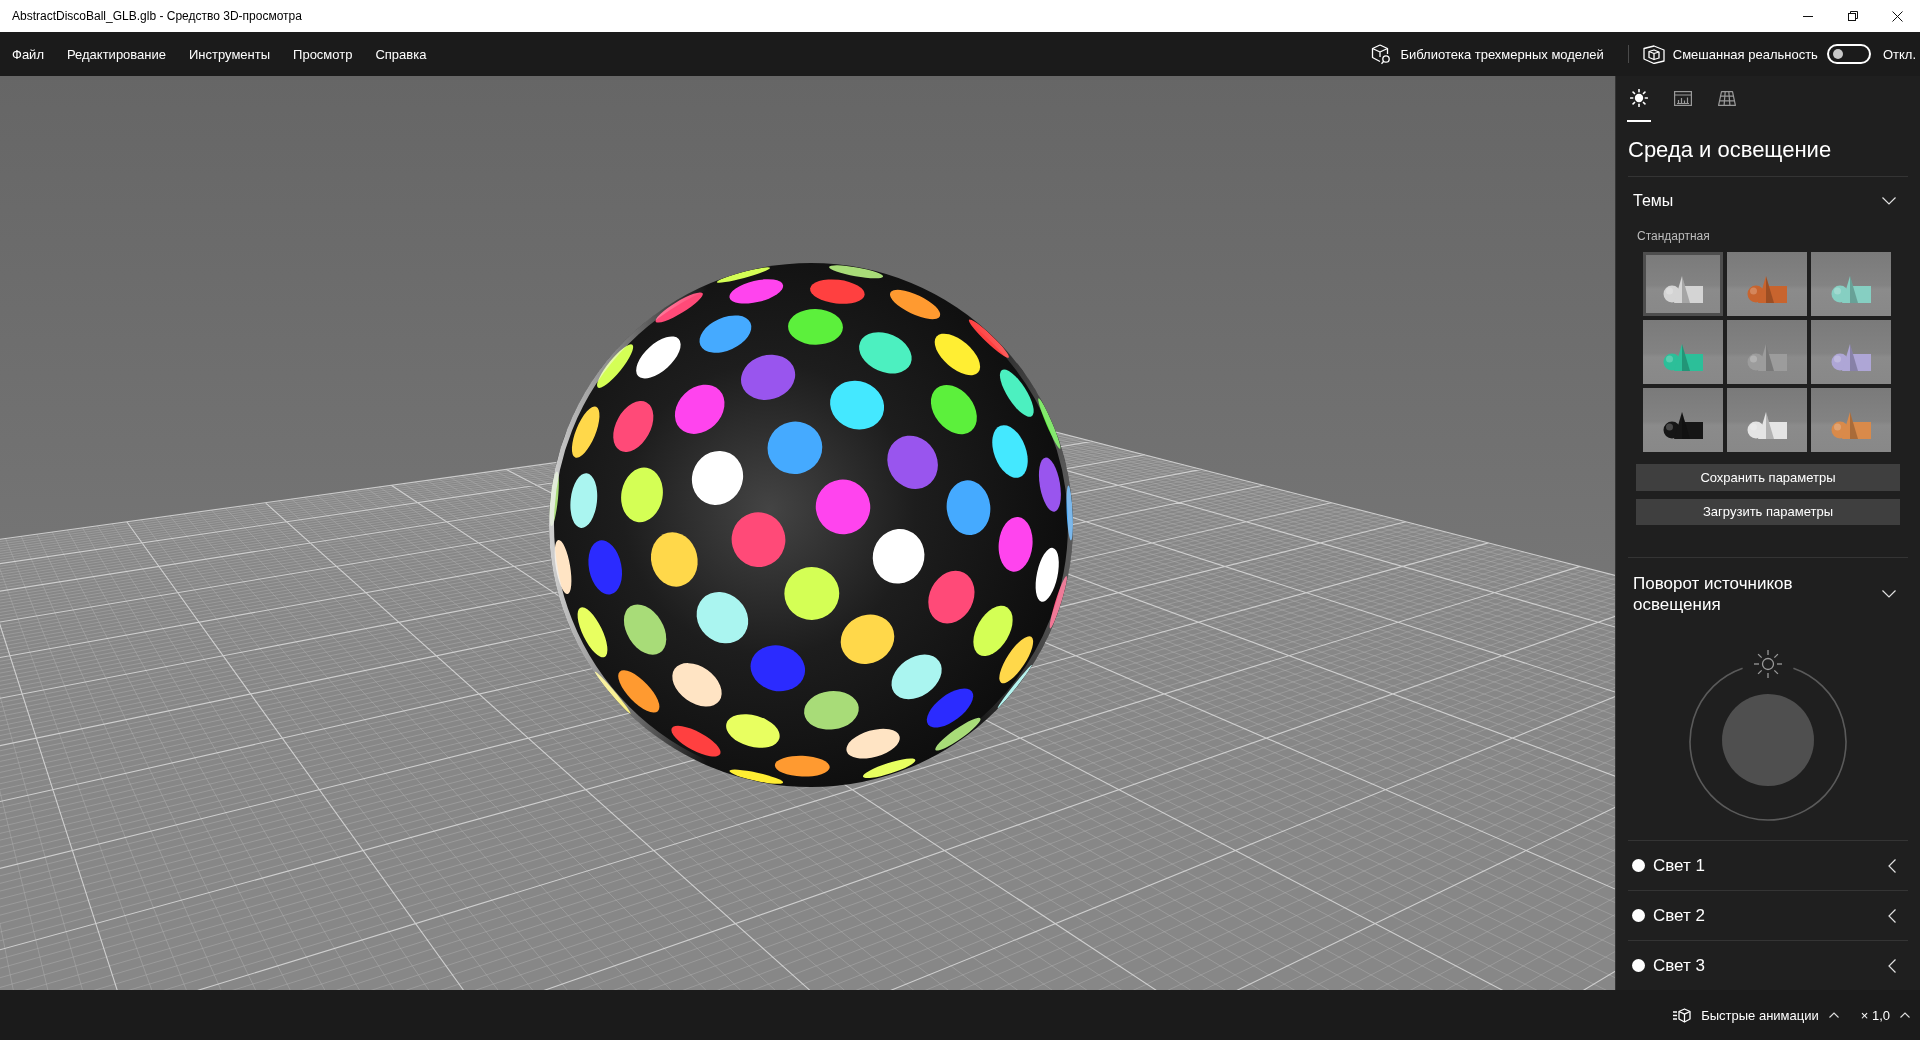 This screenshot has width=1920, height=1040. What do you see at coordinates (1768, 594) in the screenshot?
I see `section-header: Поворот источников освещения` at bounding box center [1768, 594].